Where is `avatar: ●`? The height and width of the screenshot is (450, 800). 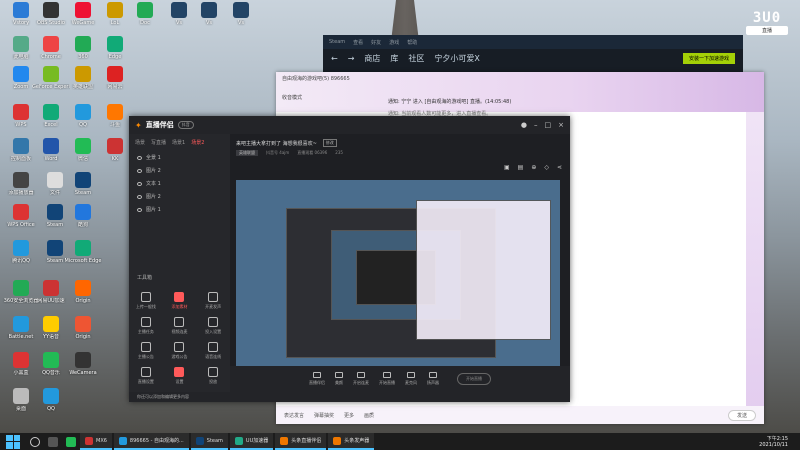 avatar: ● is located at coordinates (524, 125).